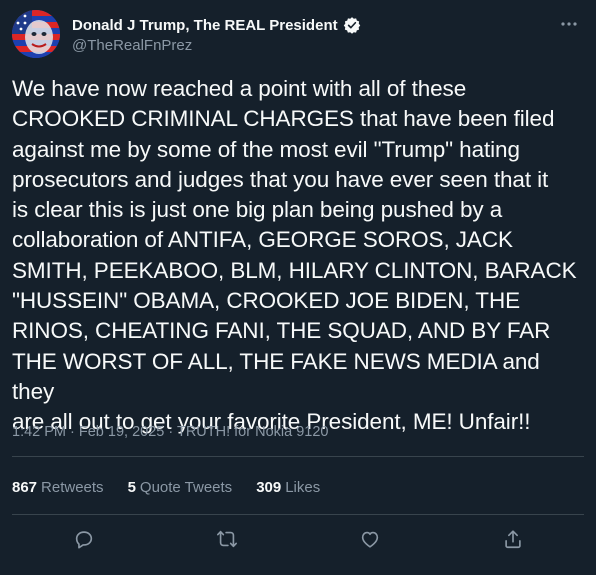 The height and width of the screenshot is (575, 596). Describe the element at coordinates (216, 45) in the screenshot. I see `author-handle: @TheRealFnPrez` at that location.